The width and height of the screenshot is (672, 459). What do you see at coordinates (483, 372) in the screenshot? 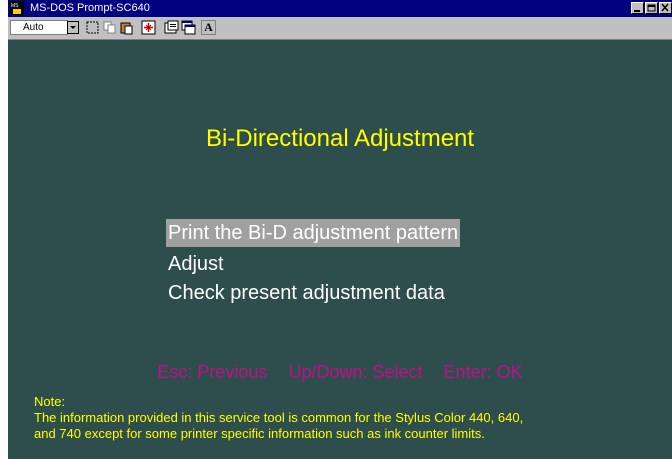
I see `hint-enter: Enter: OK` at bounding box center [483, 372].